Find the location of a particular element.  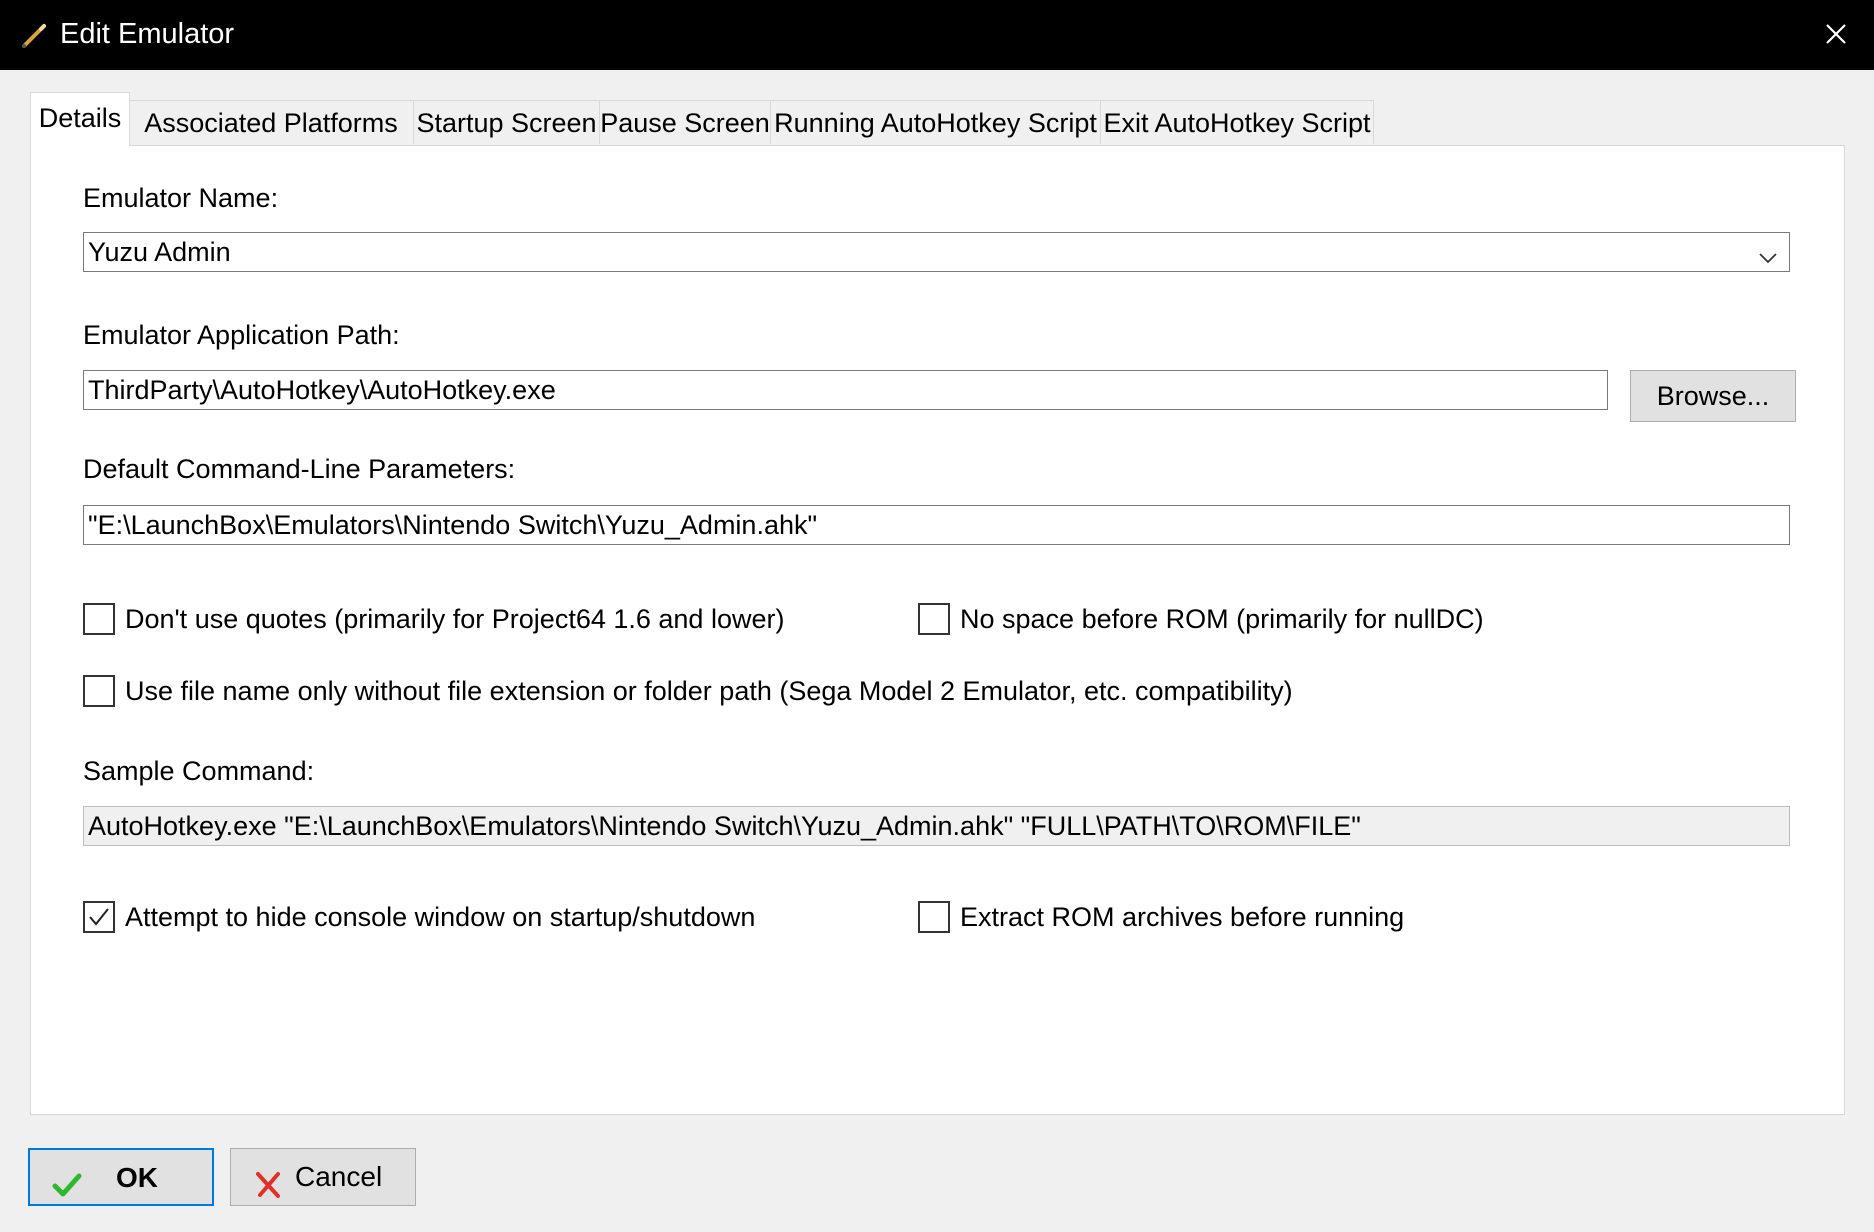

chevron-down-icon is located at coordinates (1768, 252).